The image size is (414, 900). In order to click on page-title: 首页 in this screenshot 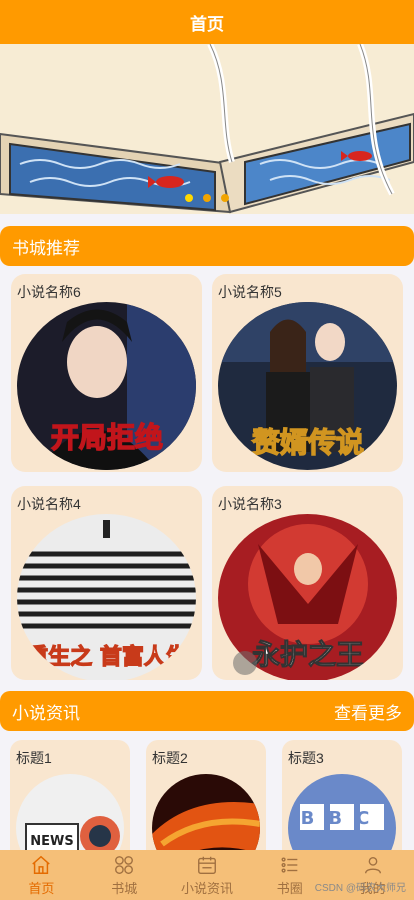, I will do `click(207, 24)`.